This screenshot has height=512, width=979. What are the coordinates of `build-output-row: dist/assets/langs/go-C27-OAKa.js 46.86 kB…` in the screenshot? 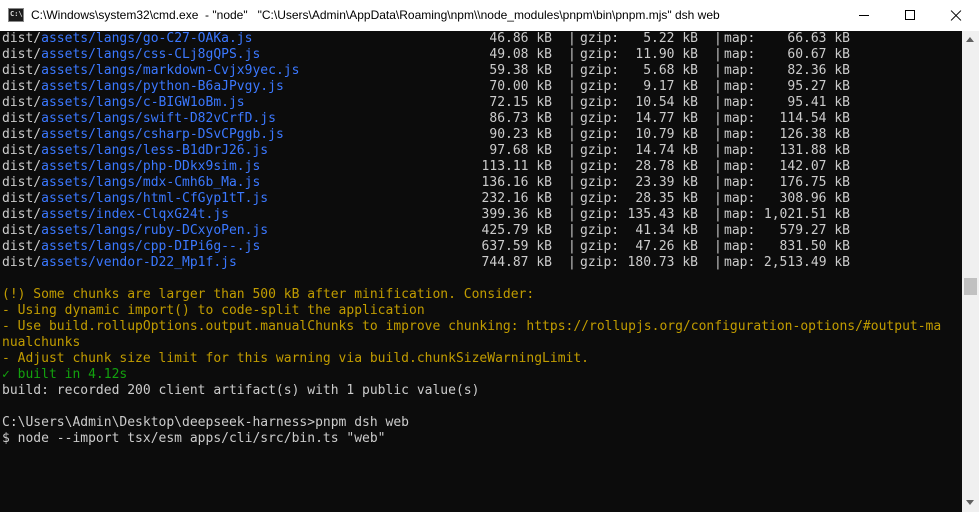 It's located at (426, 39).